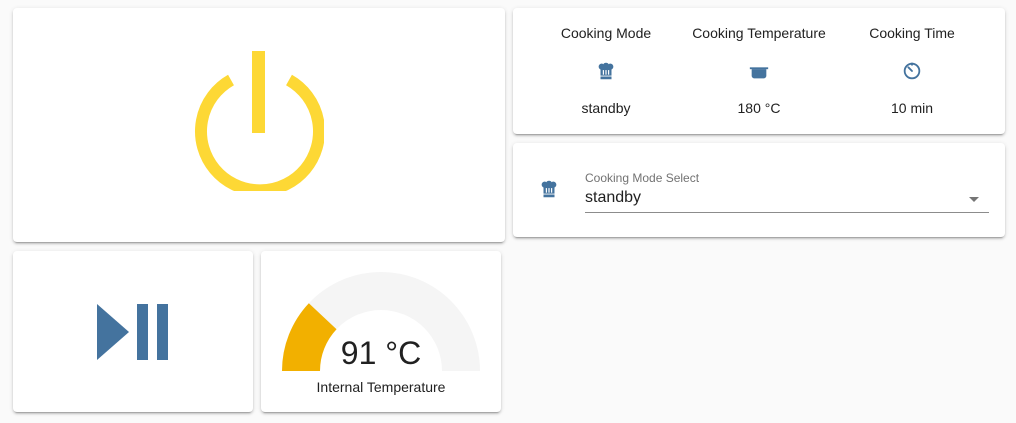 The height and width of the screenshot is (423, 1016). I want to click on glance-item-state: 10 min, so click(912, 108).